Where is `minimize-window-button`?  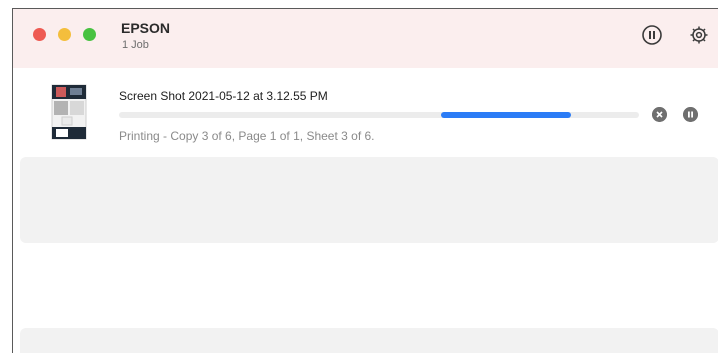 minimize-window-button is located at coordinates (64, 34).